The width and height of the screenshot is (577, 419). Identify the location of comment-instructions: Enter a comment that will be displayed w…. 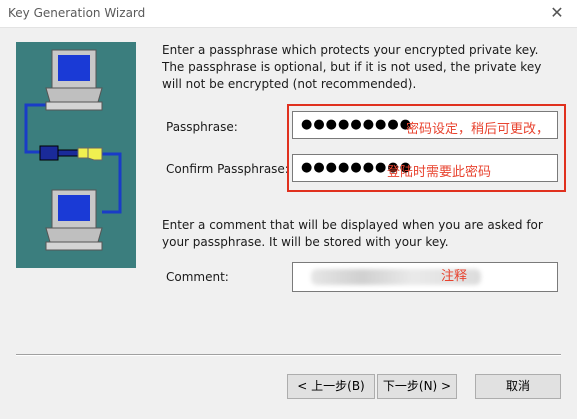
(352, 233).